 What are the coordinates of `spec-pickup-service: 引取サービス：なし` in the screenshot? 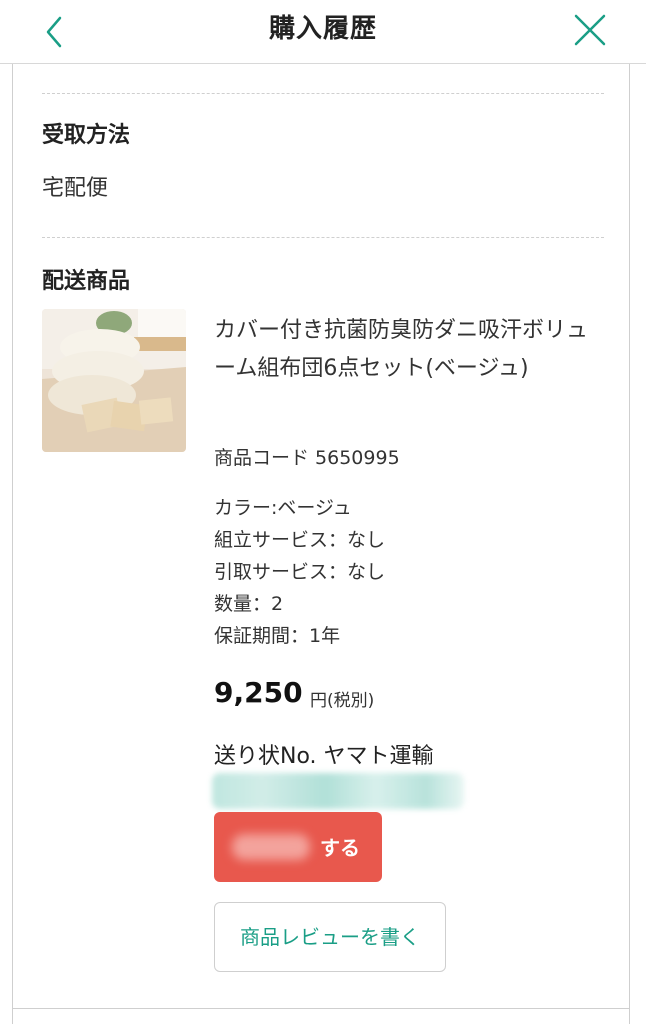 It's located at (300, 572).